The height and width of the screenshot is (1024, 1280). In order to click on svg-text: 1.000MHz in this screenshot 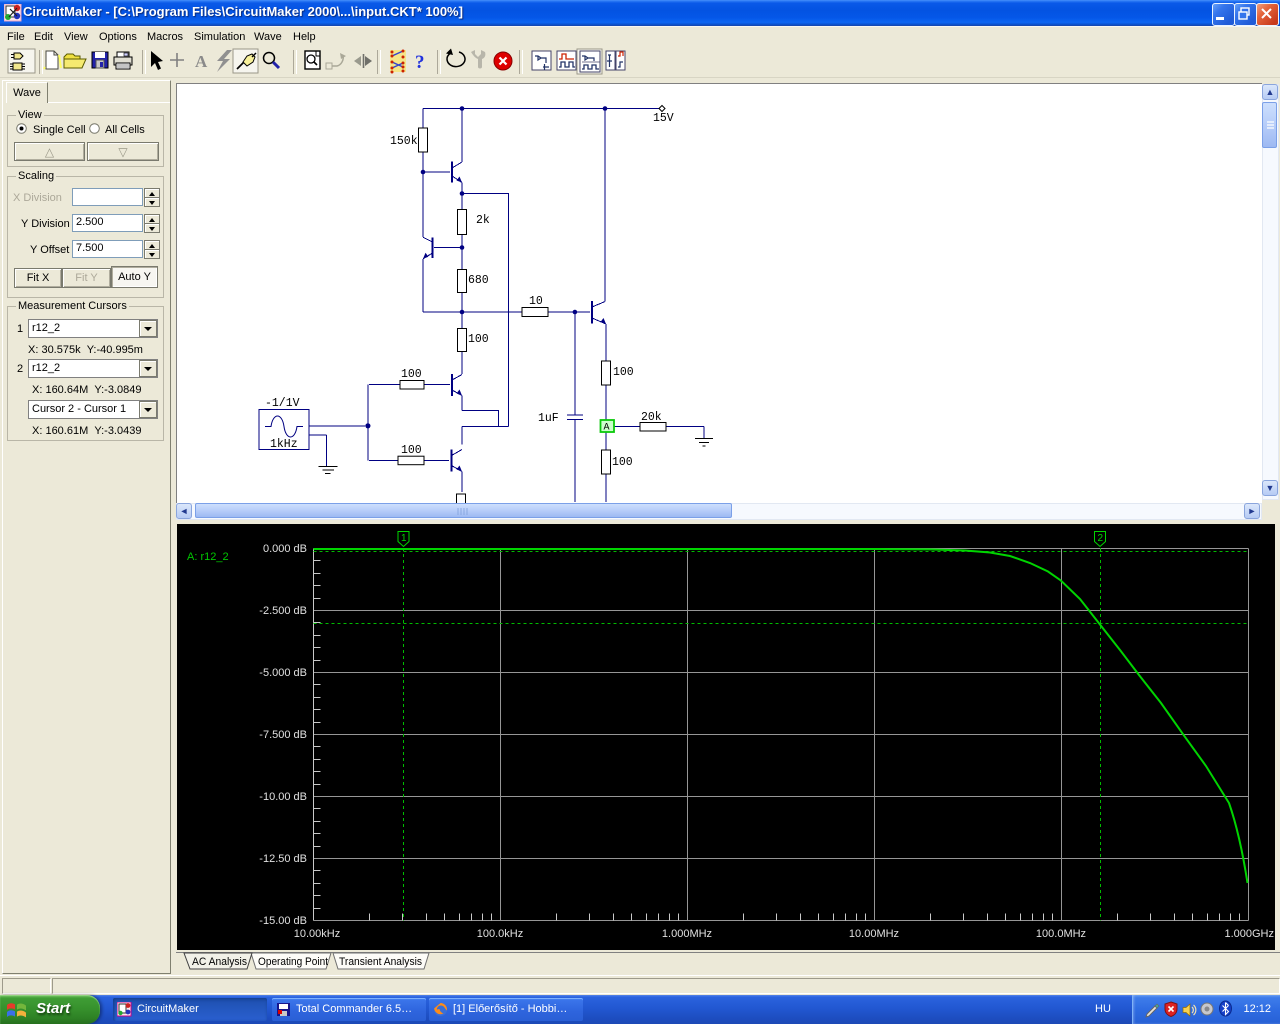, I will do `click(687, 934)`.